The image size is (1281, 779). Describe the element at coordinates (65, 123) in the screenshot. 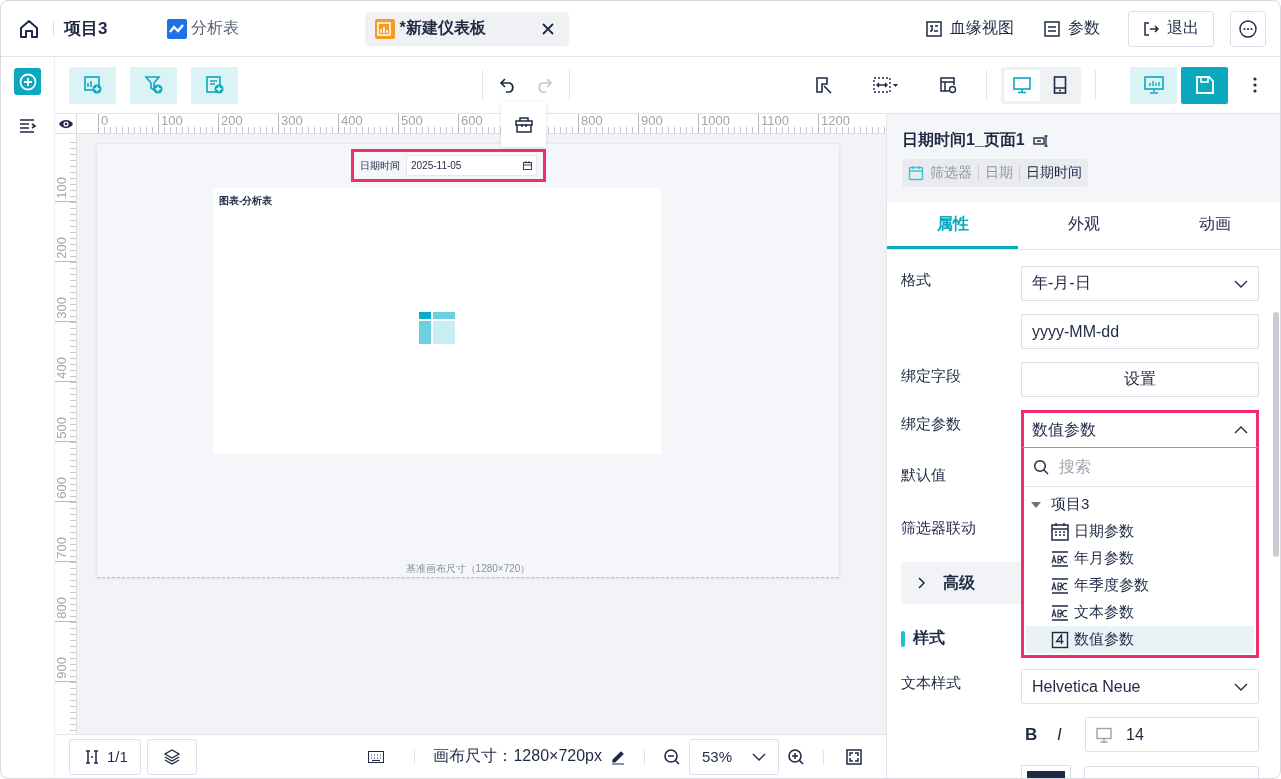

I see `visibility-icon` at that location.